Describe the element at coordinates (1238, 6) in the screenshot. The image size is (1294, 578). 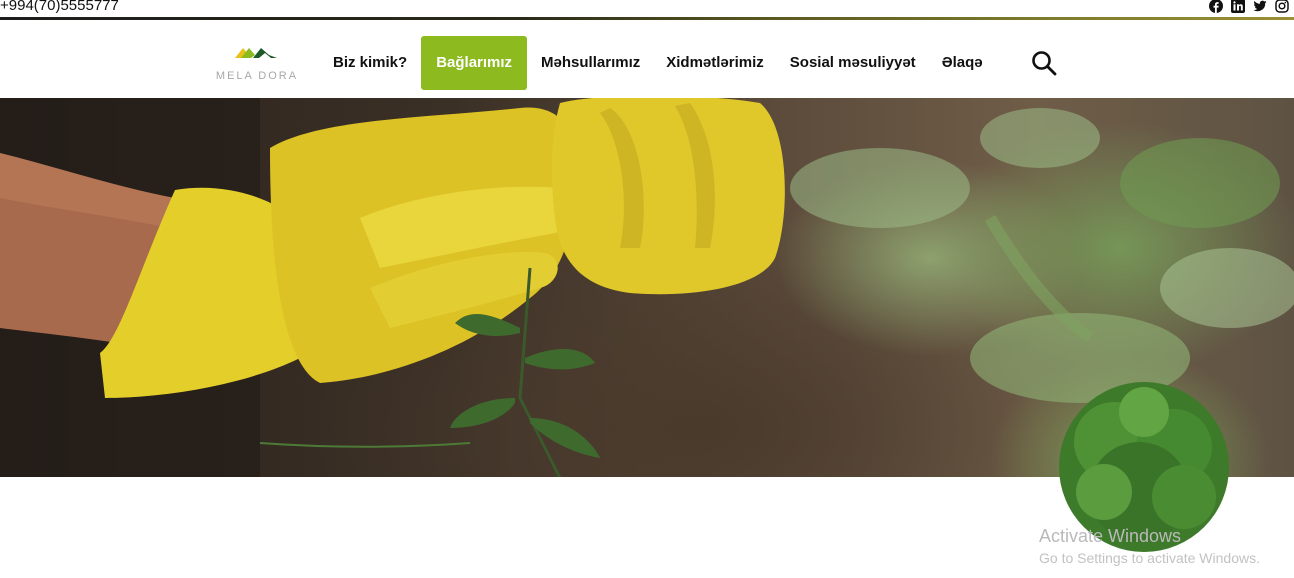
I see `linkedin-icon` at that location.